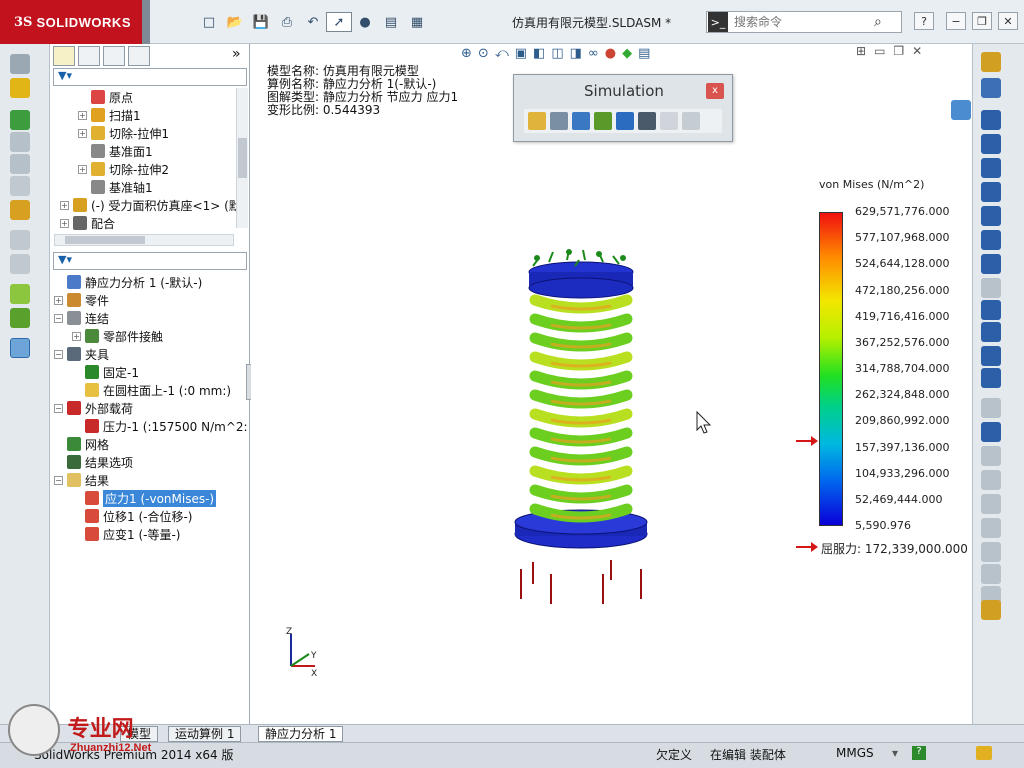 This screenshot has width=1024, height=768. I want to click on configuration-manager-tab-icon, so click(114, 56).